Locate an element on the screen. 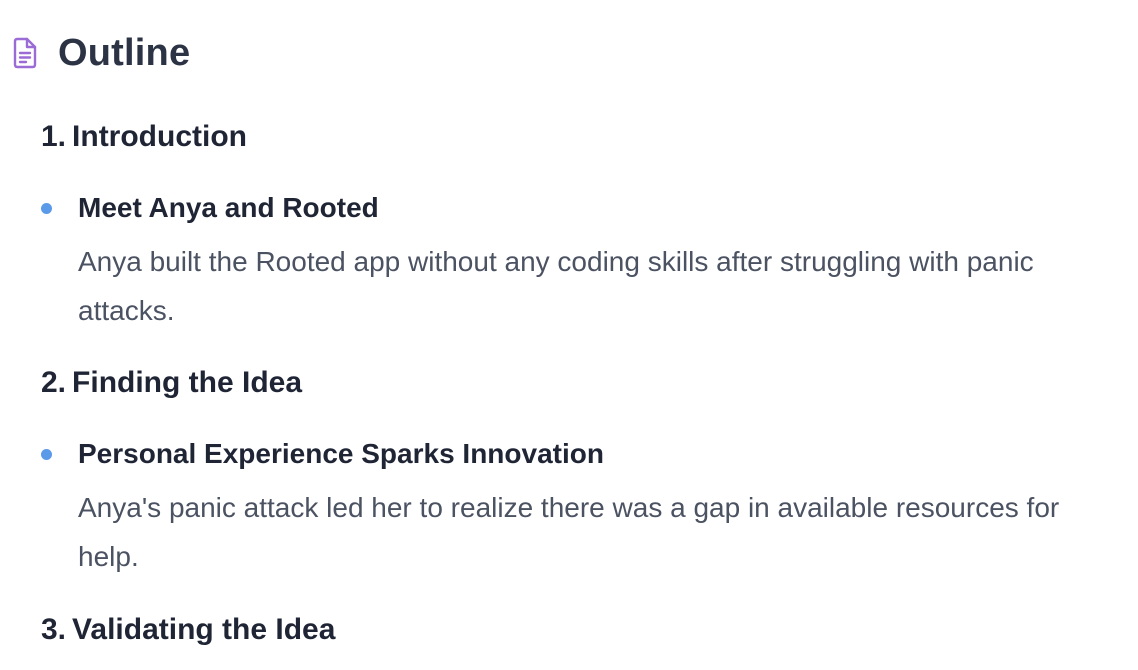 This screenshot has height=670, width=1138. section-heading-introduction: 1. Introduction is located at coordinates (144, 137).